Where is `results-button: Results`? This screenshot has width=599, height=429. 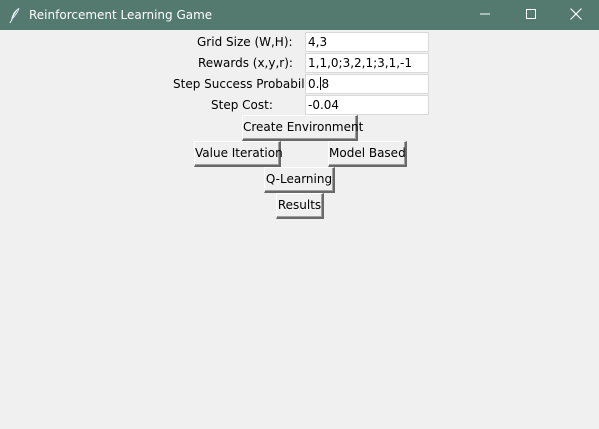
results-button: Results is located at coordinates (300, 206).